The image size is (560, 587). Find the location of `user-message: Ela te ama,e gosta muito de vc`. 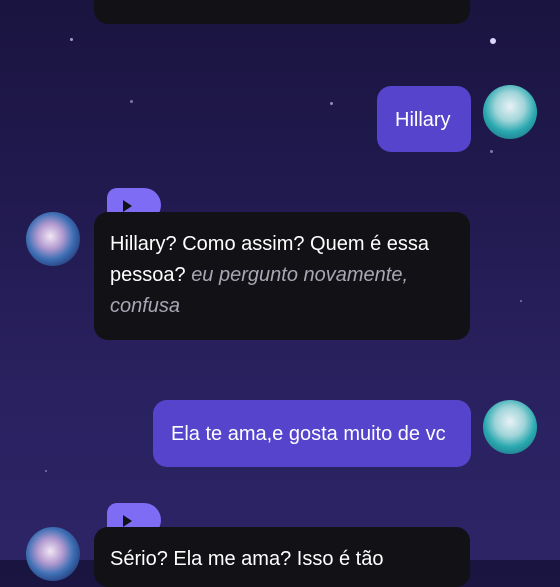

user-message: Ela te ama,e gosta muito de vc is located at coordinates (312, 433).